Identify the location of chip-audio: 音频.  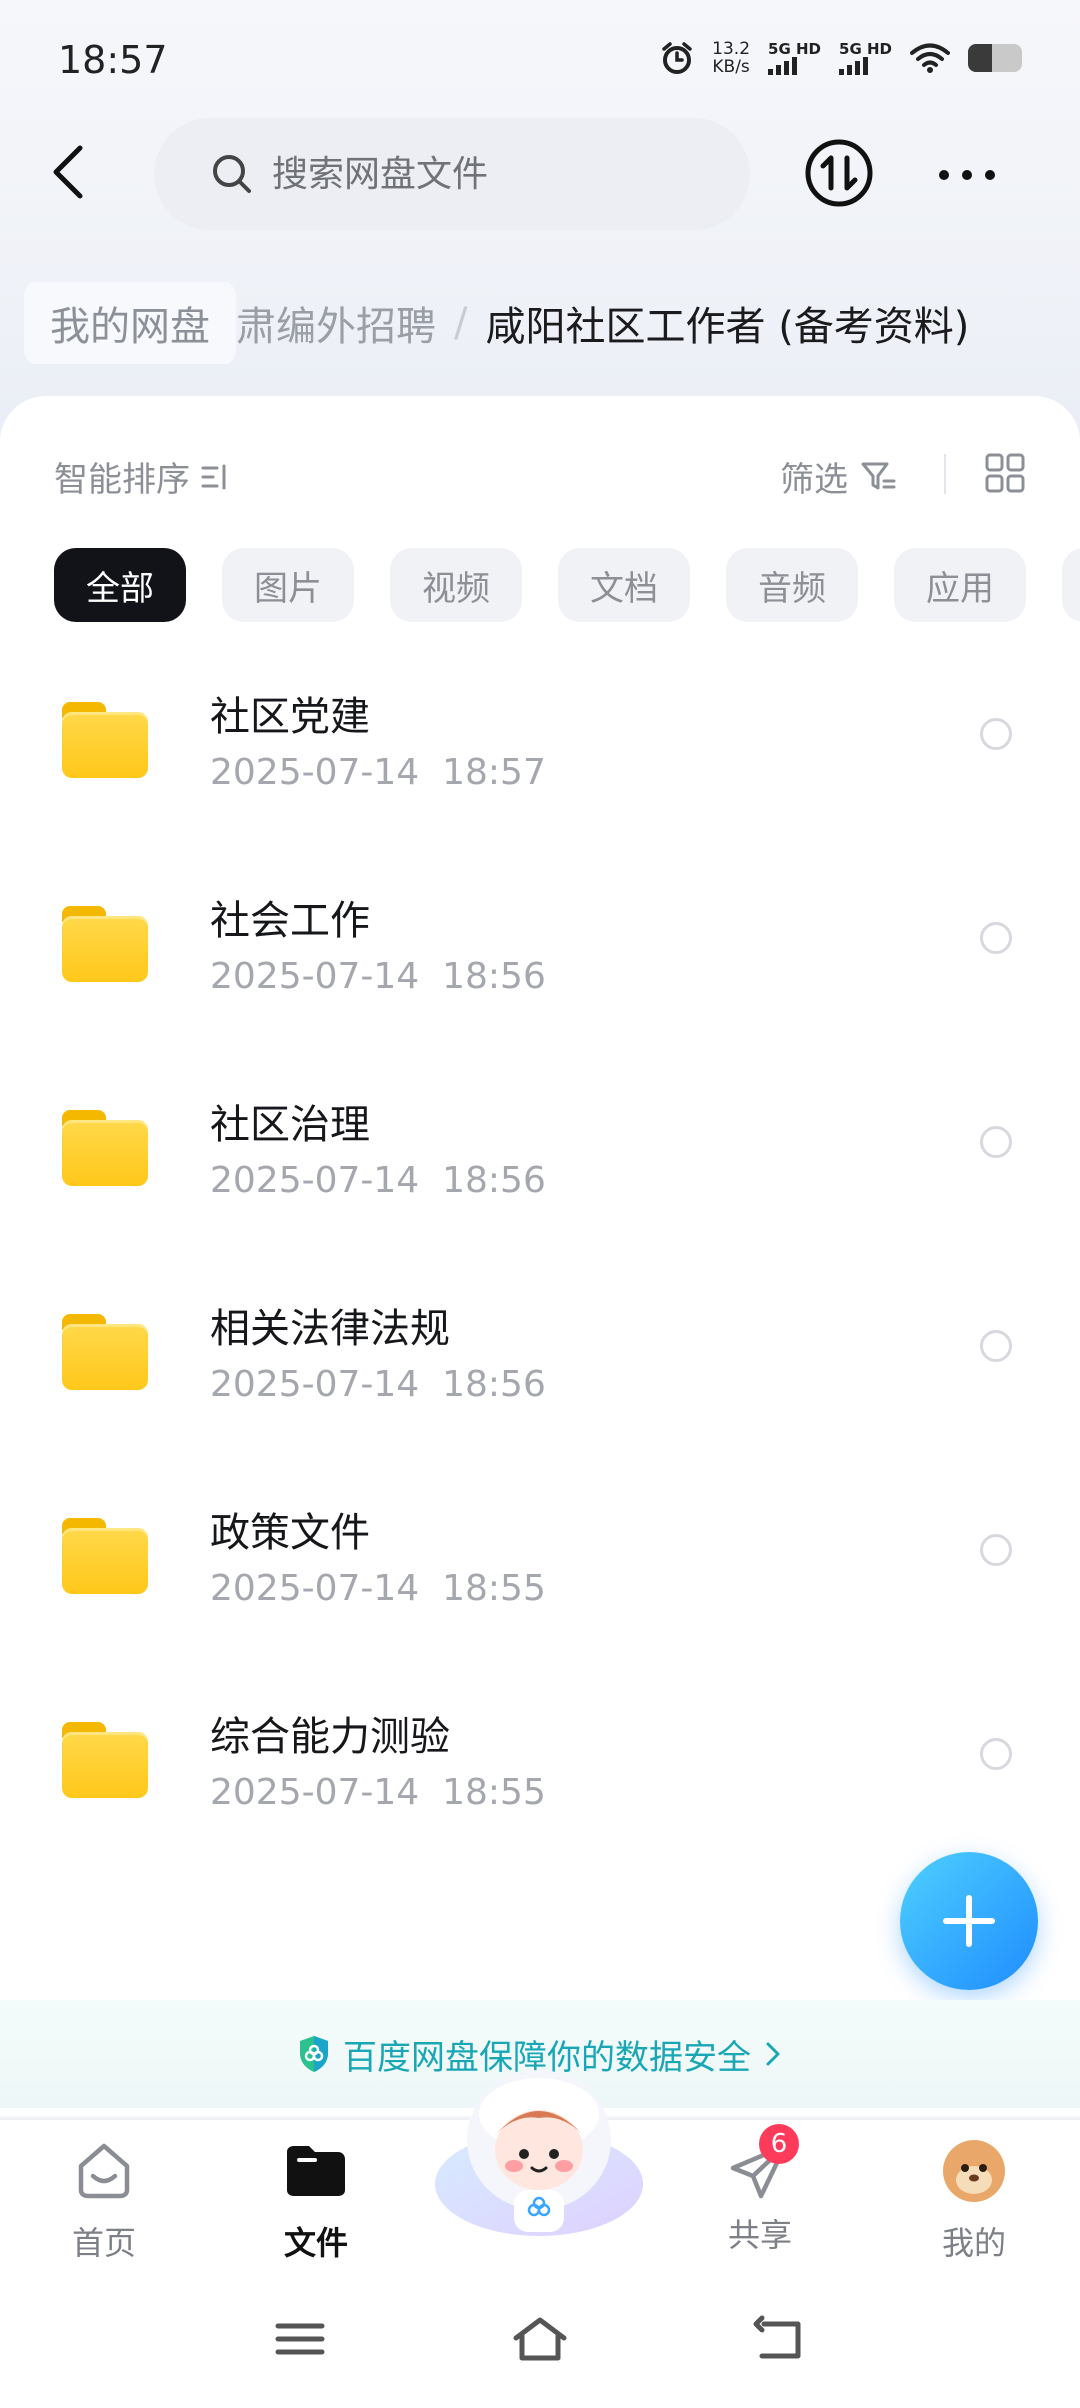
(792, 585).